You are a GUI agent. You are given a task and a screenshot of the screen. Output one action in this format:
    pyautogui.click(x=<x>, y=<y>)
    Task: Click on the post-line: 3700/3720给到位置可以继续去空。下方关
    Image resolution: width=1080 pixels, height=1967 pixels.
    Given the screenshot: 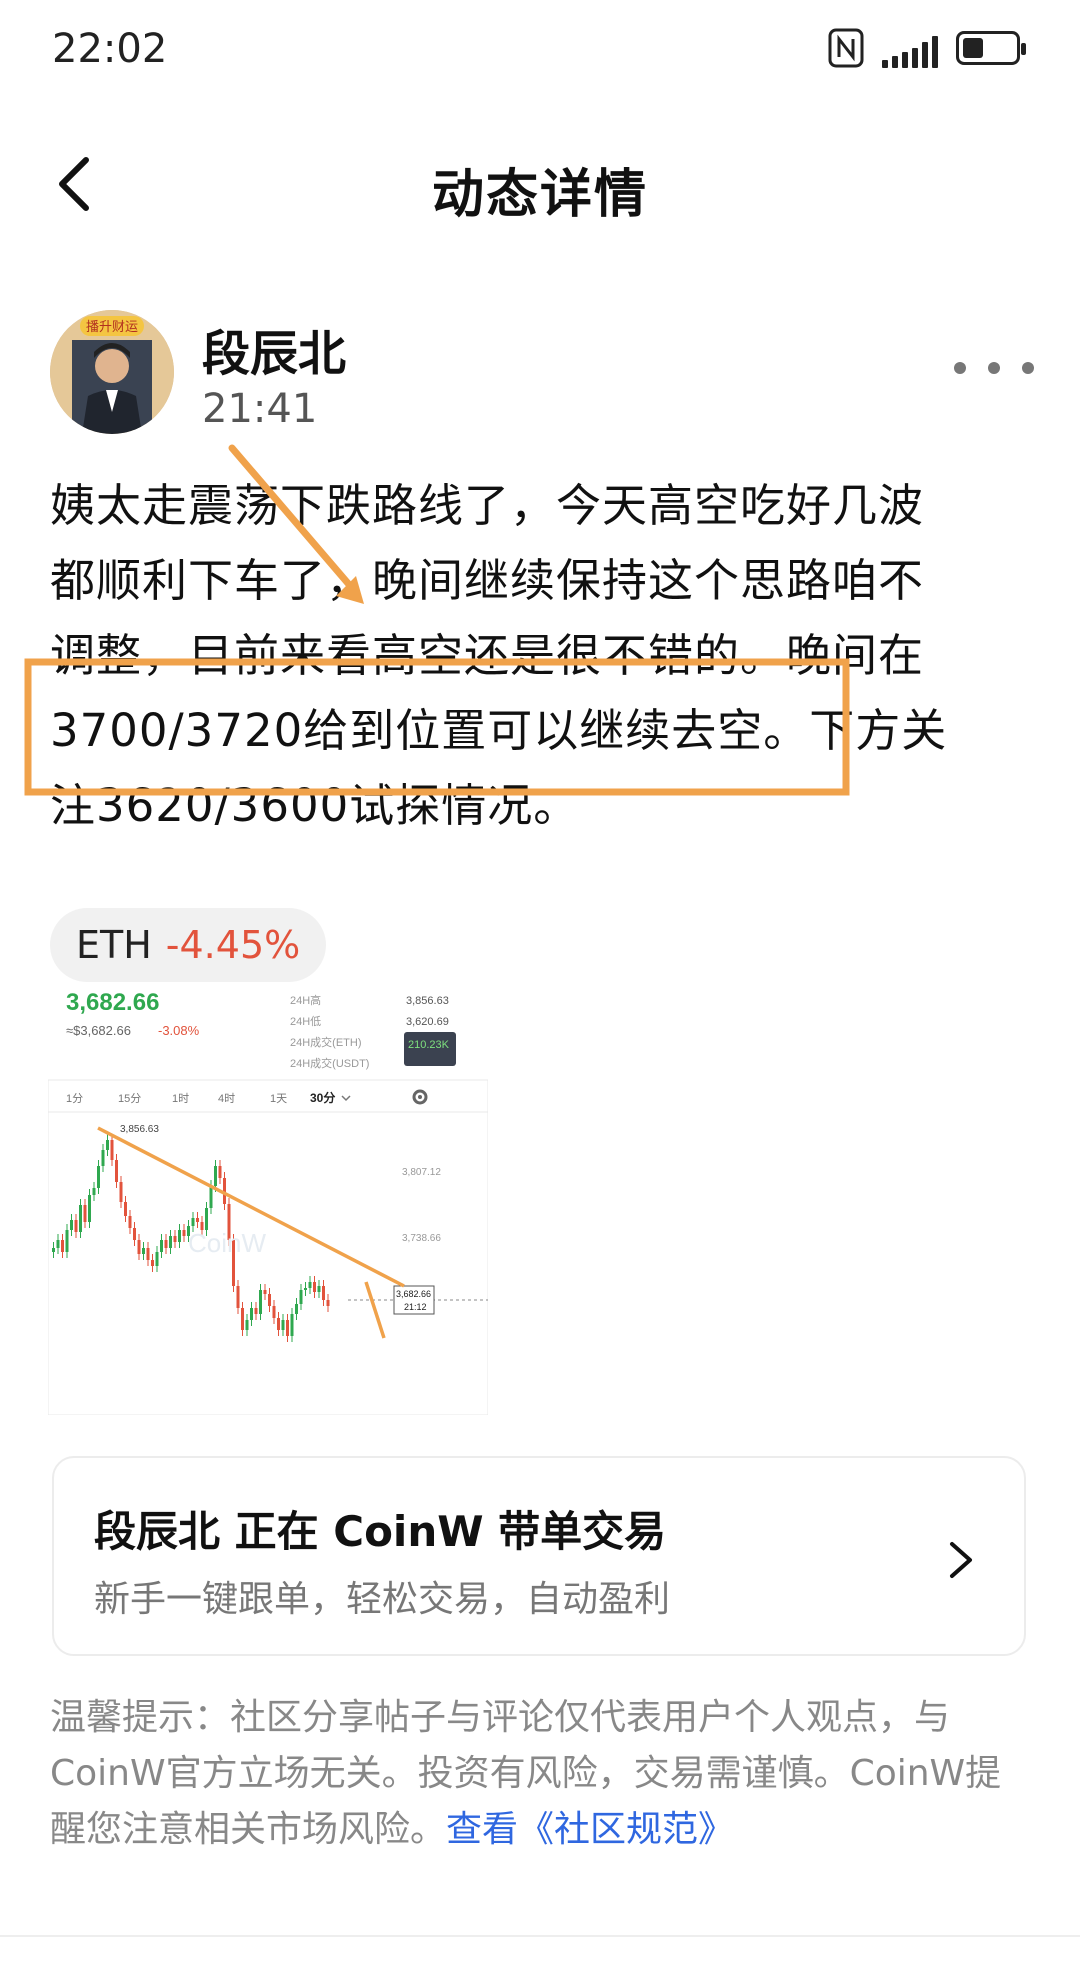 What is the action you would take?
    pyautogui.click(x=499, y=730)
    